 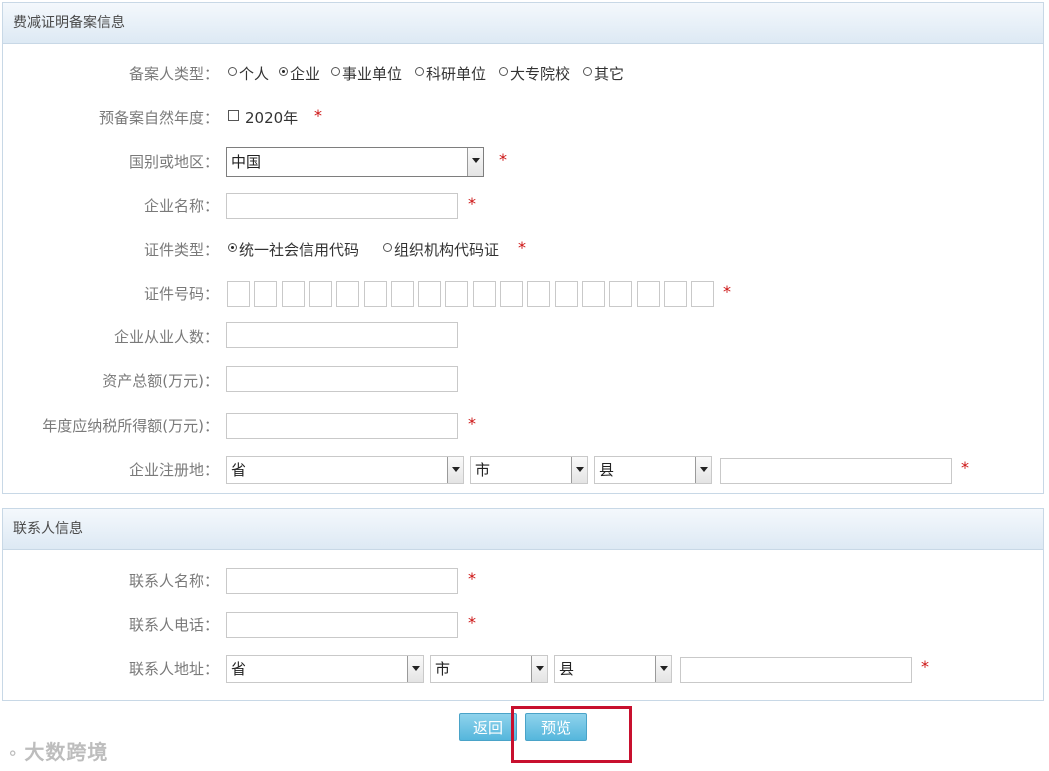 I want to click on registered-address-row: 企业注册地： 省 市 县 *, so click(x=524, y=470).